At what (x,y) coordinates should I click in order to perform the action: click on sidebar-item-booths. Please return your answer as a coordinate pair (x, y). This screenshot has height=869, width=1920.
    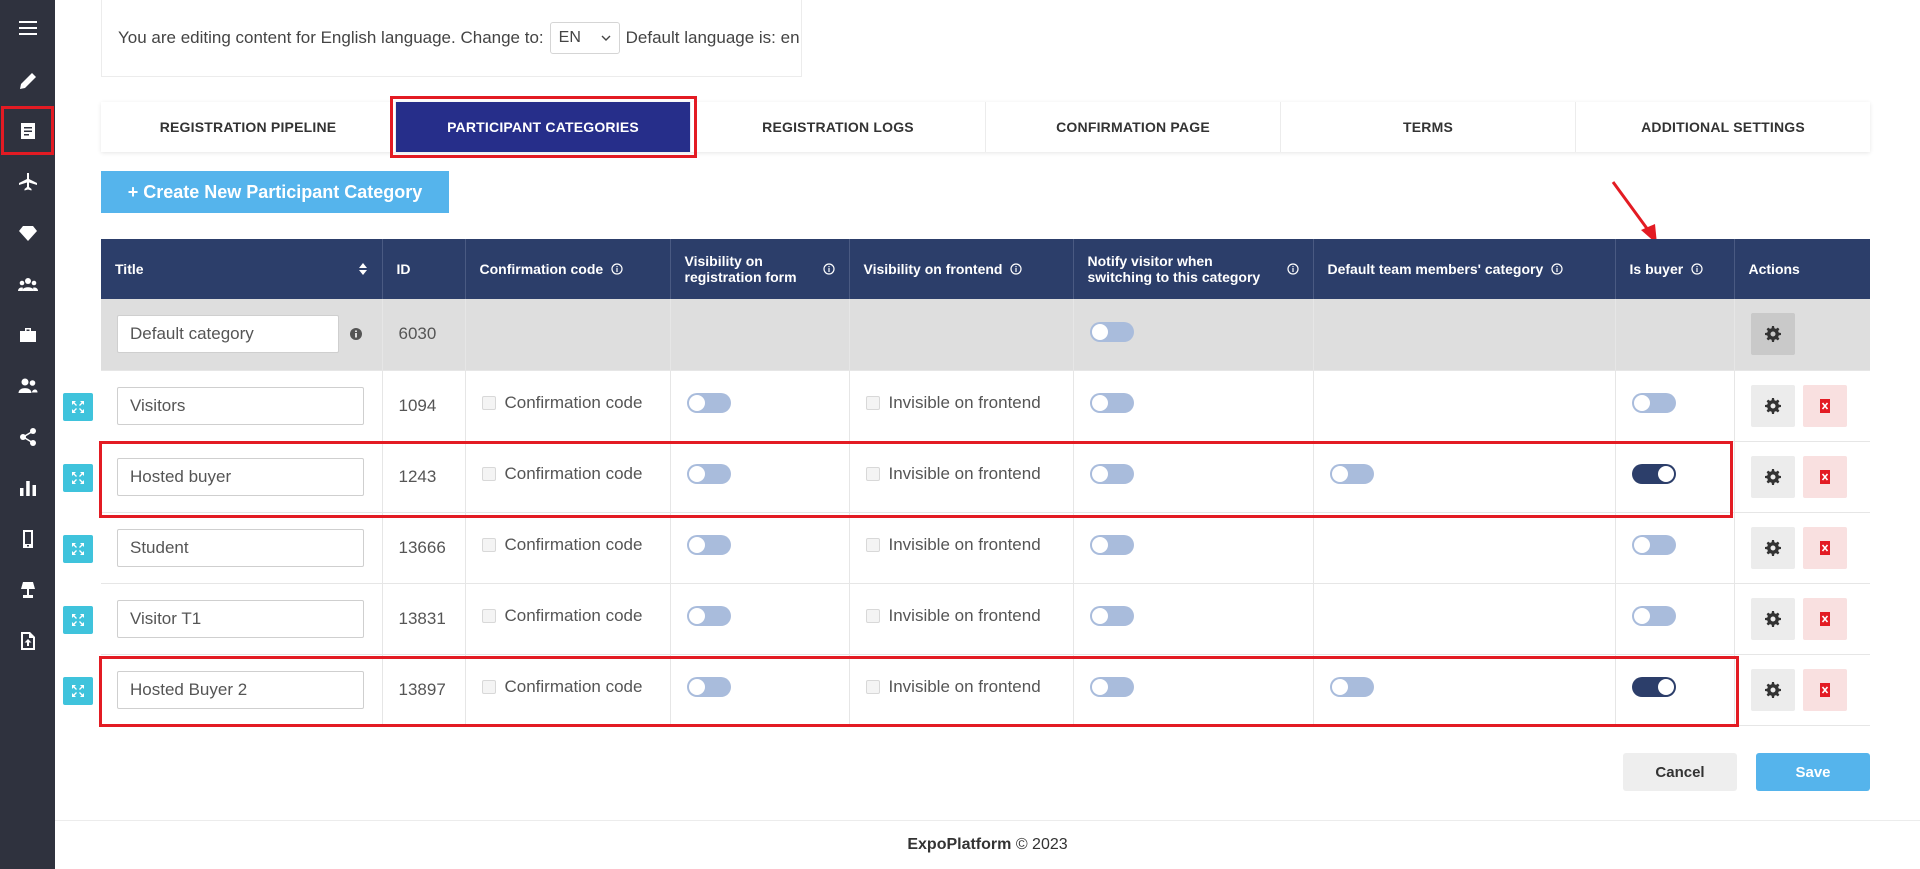
    Looking at the image, I should click on (27, 589).